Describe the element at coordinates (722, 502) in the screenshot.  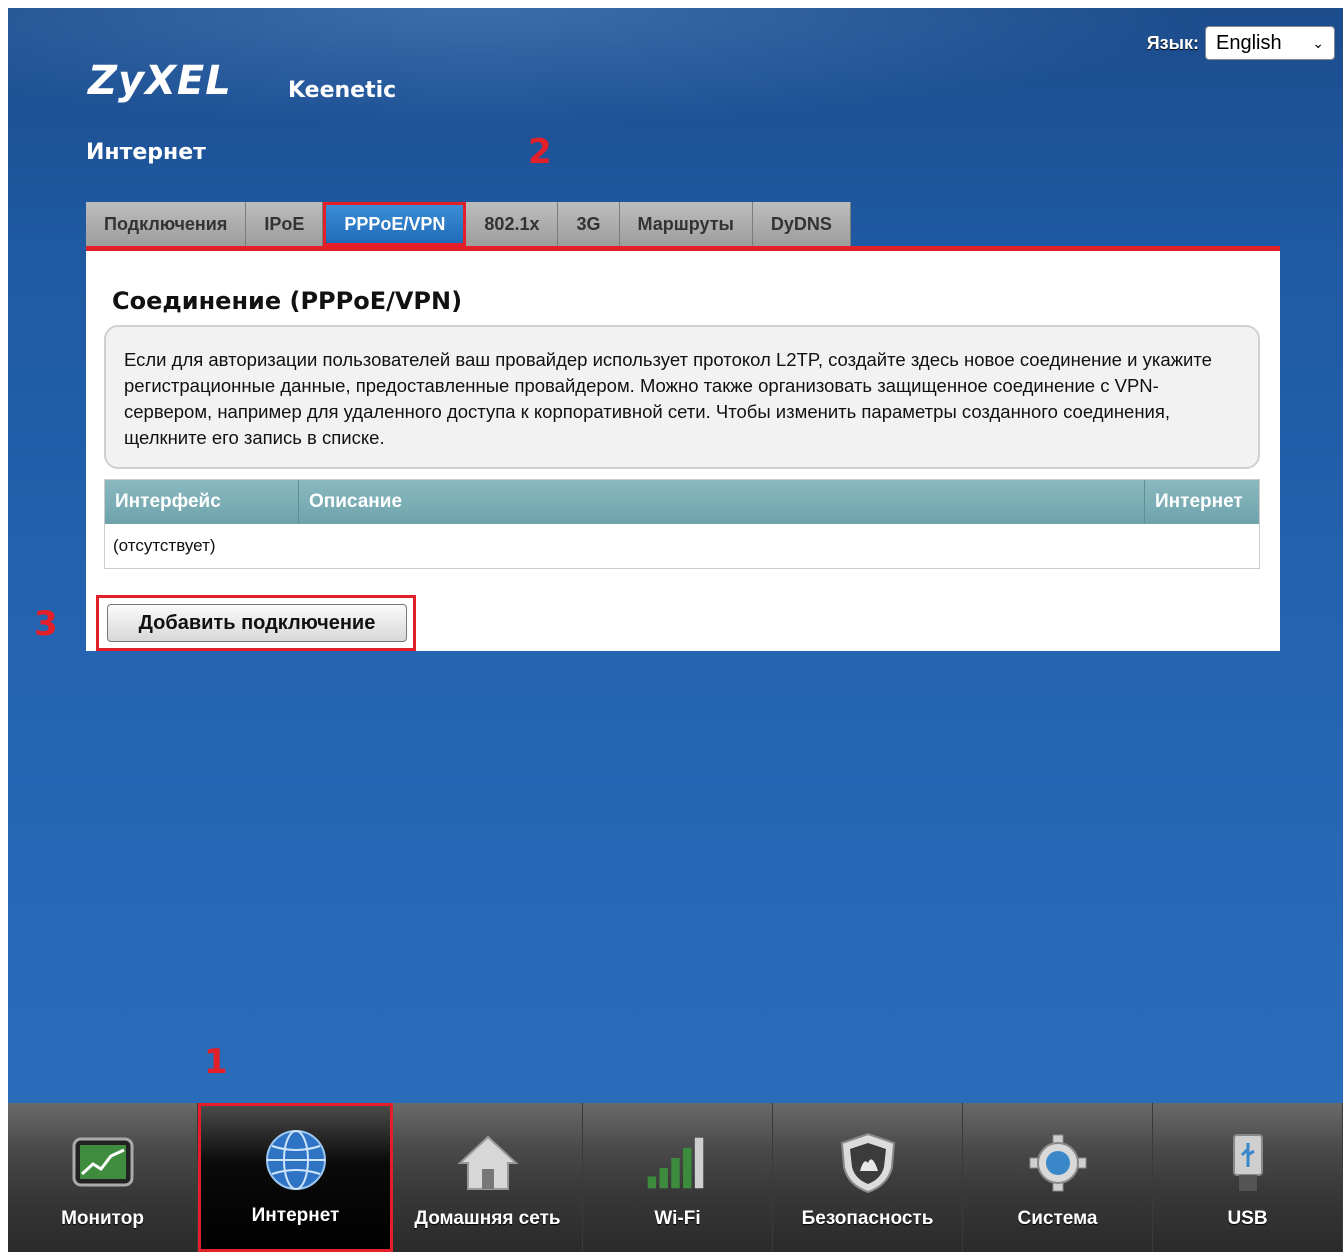
I see `column-description: Описание` at that location.